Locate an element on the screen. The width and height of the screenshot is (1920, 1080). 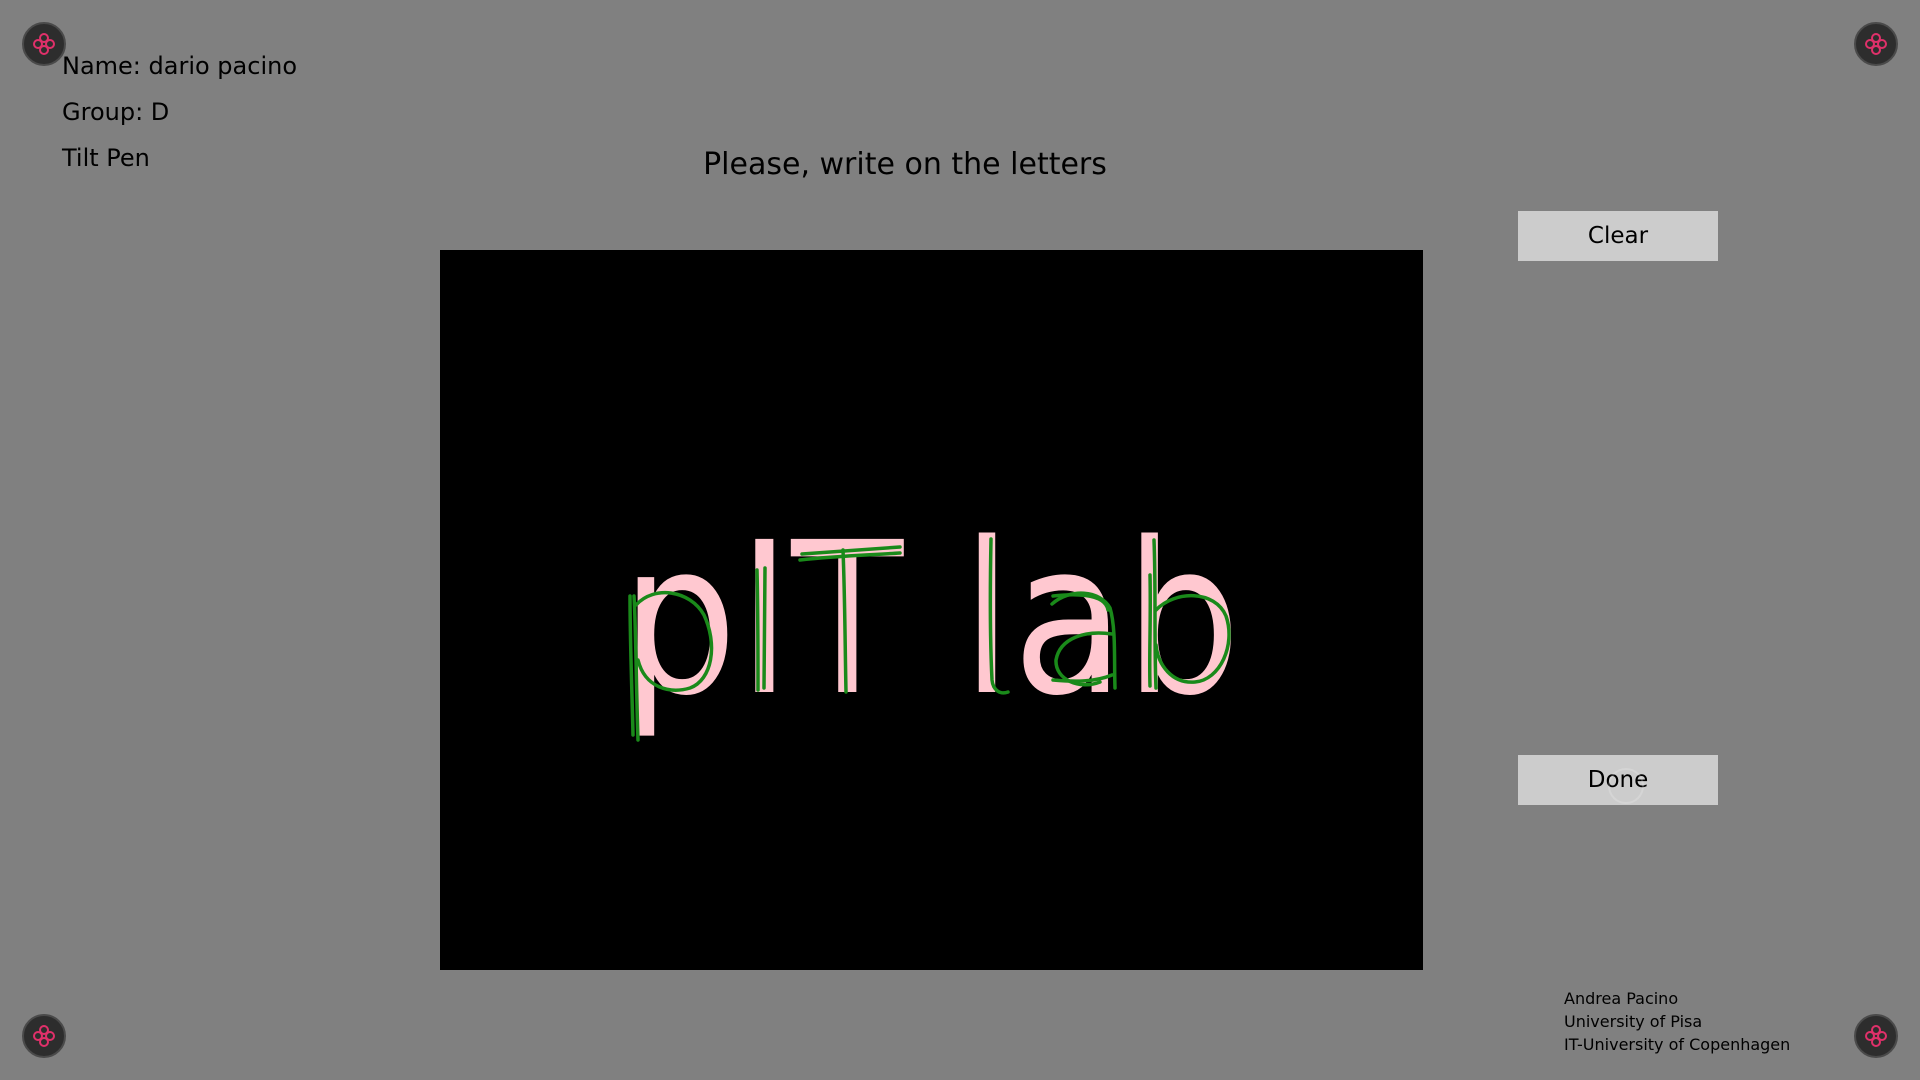
credits-author: Andrea Pacino is located at coordinates (1621, 998).